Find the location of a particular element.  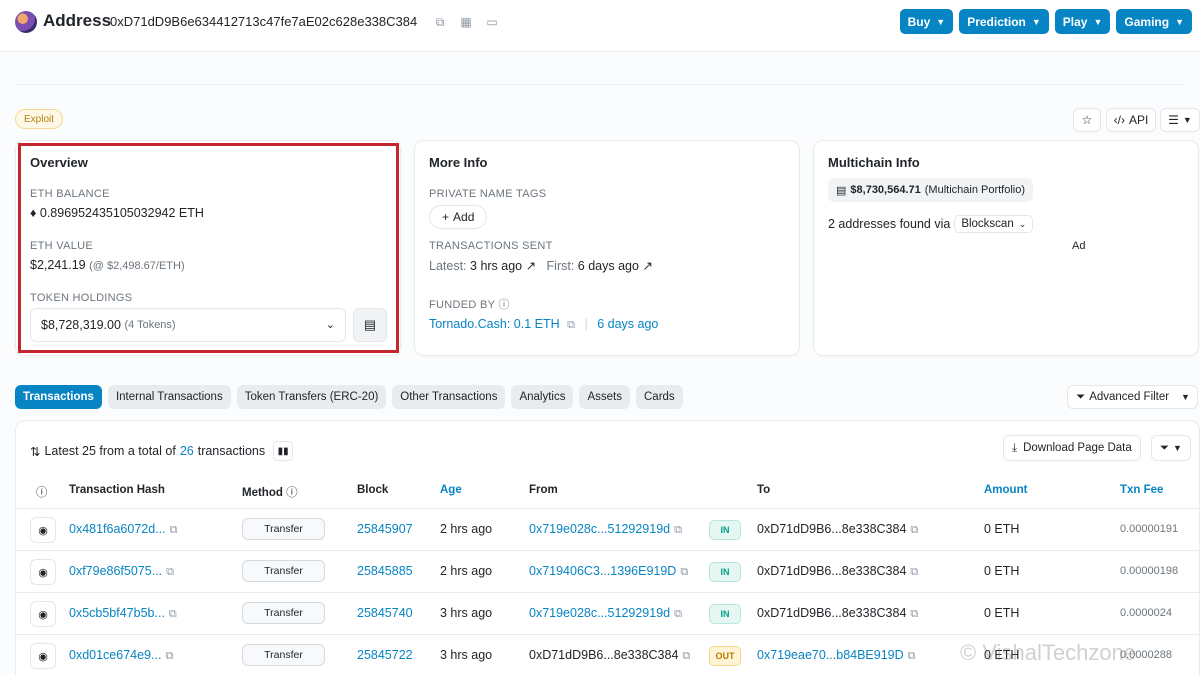

advanced-filter-button: ⏷ Advanced Filter is located at coordinates (1123, 397).